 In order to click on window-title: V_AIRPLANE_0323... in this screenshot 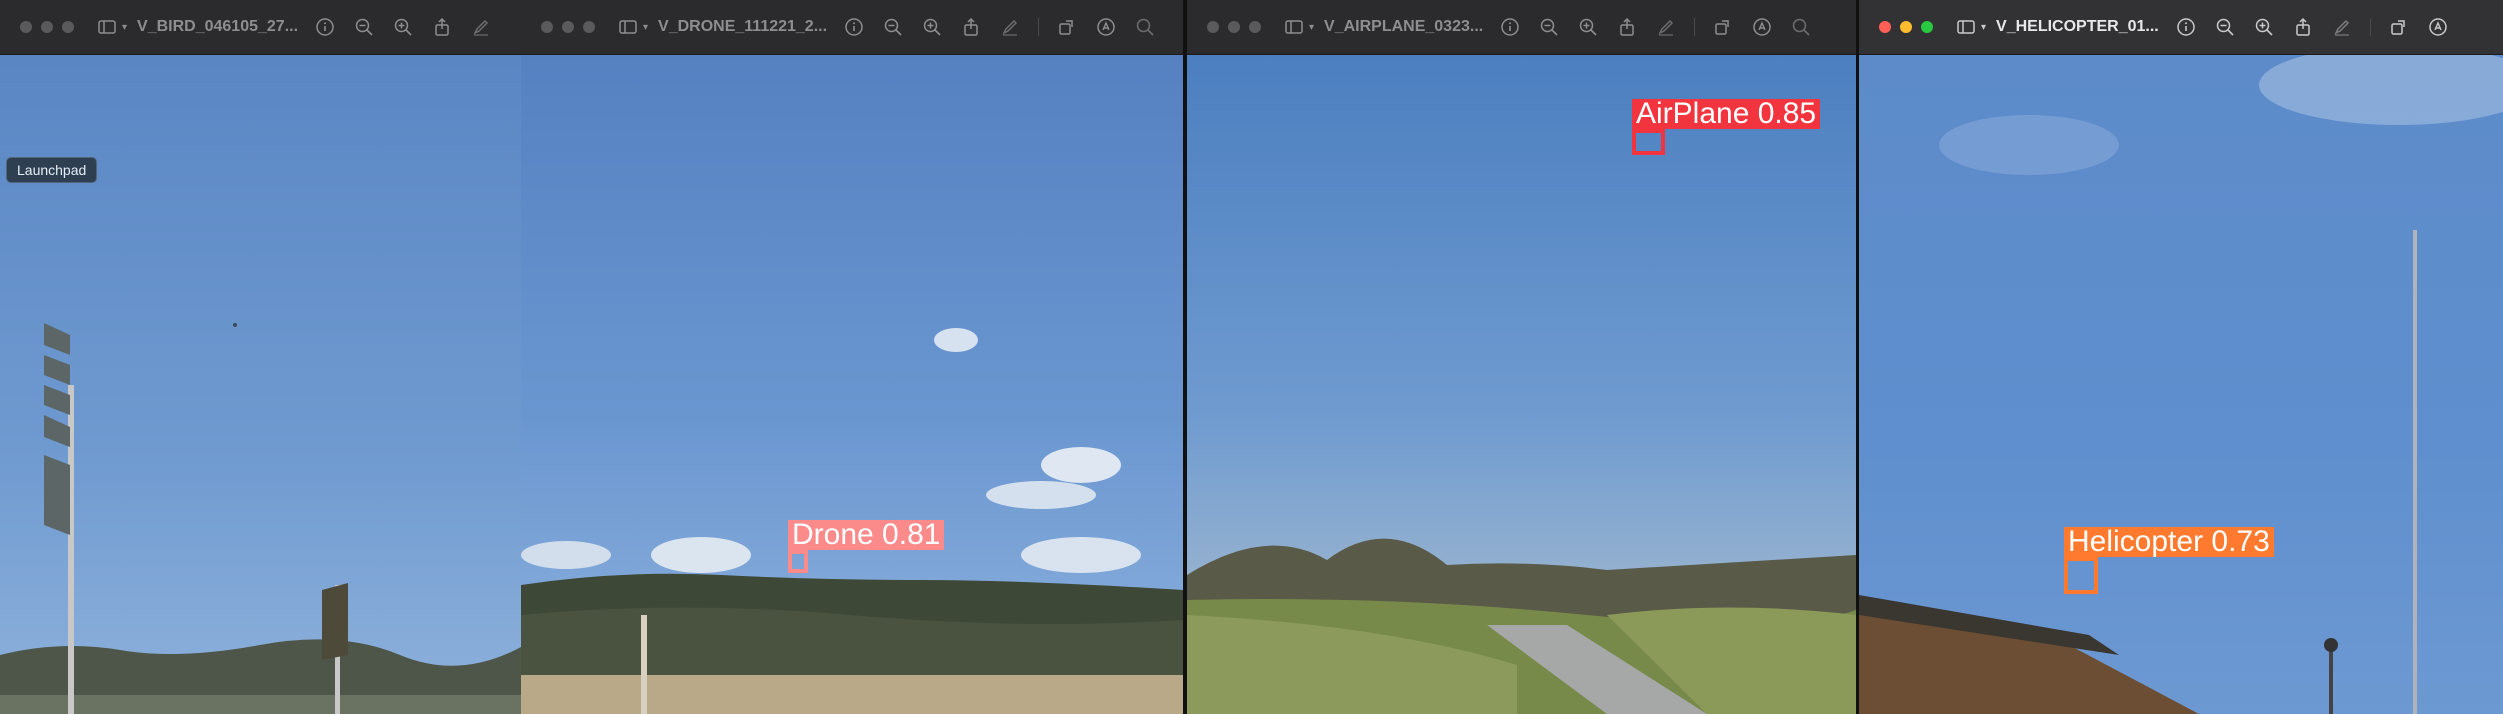, I will do `click(1404, 26)`.